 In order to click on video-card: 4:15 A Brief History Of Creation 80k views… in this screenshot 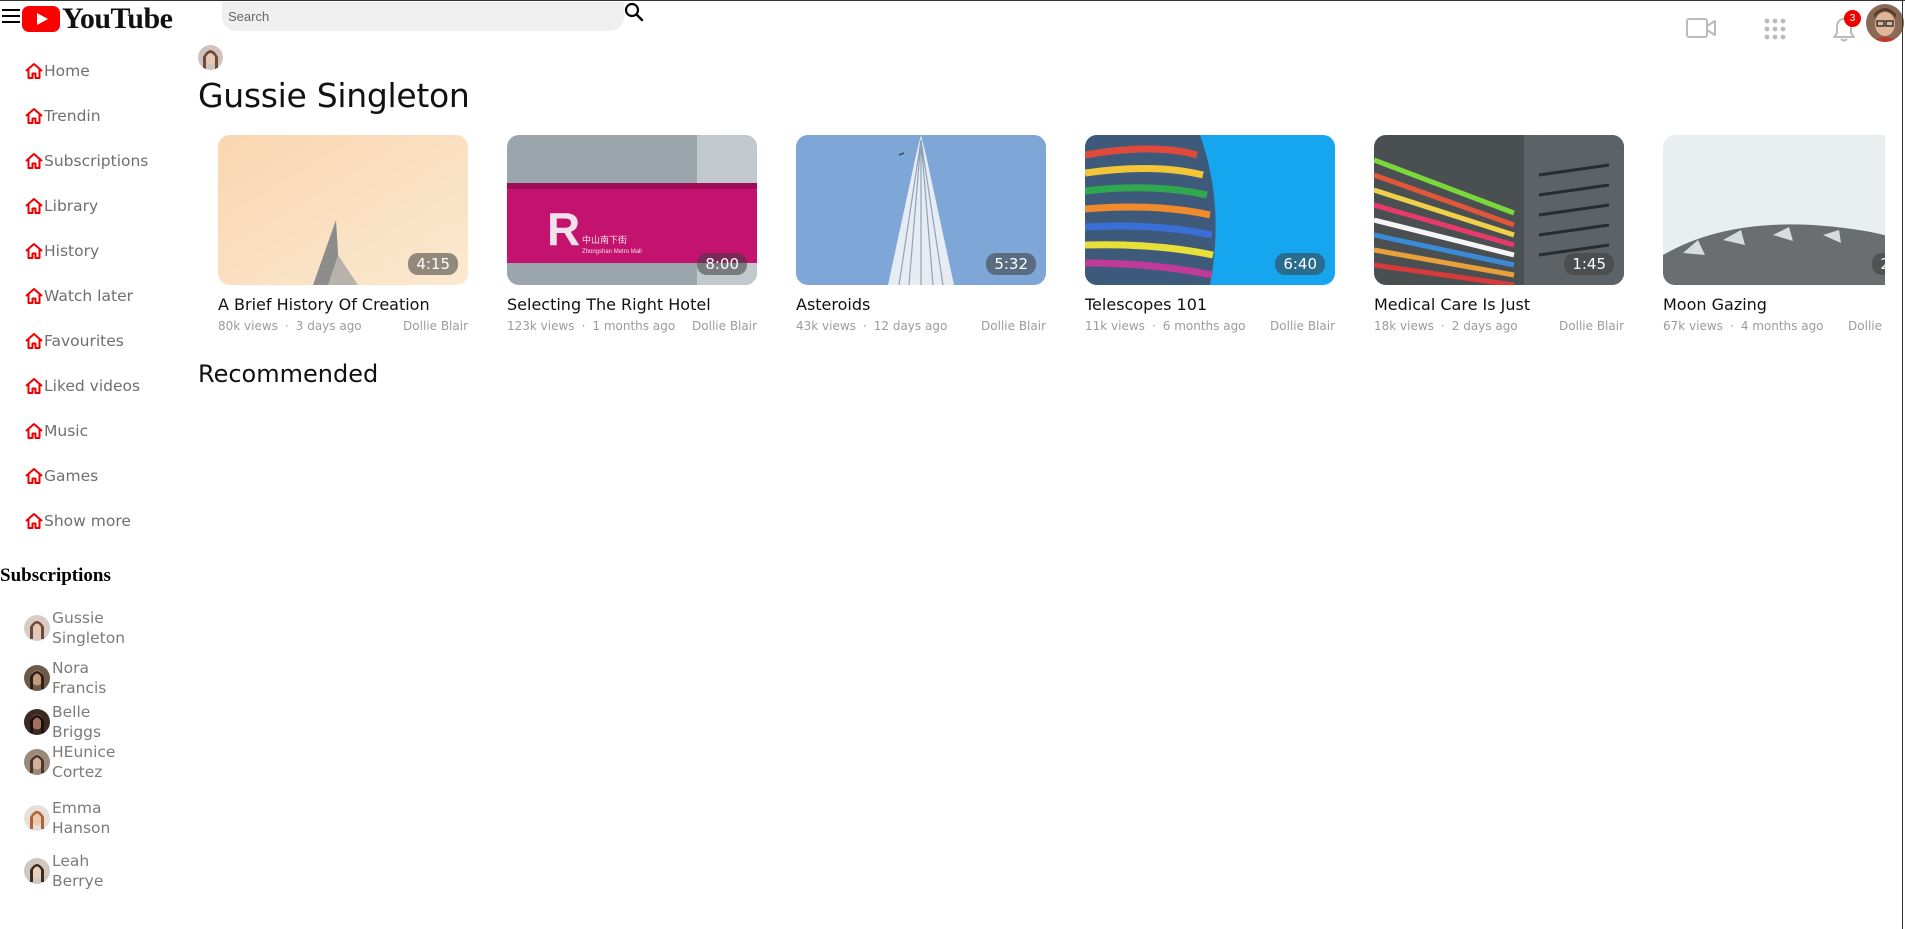, I will do `click(343, 234)`.